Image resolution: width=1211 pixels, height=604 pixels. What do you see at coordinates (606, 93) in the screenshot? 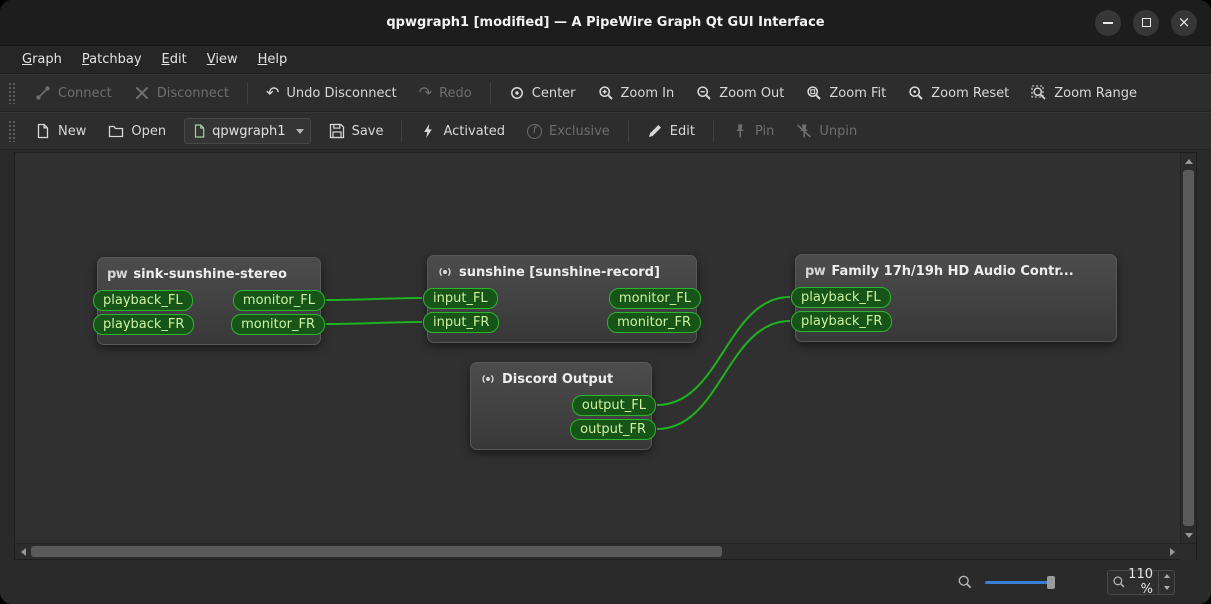
I see `zoom-in-icon` at bounding box center [606, 93].